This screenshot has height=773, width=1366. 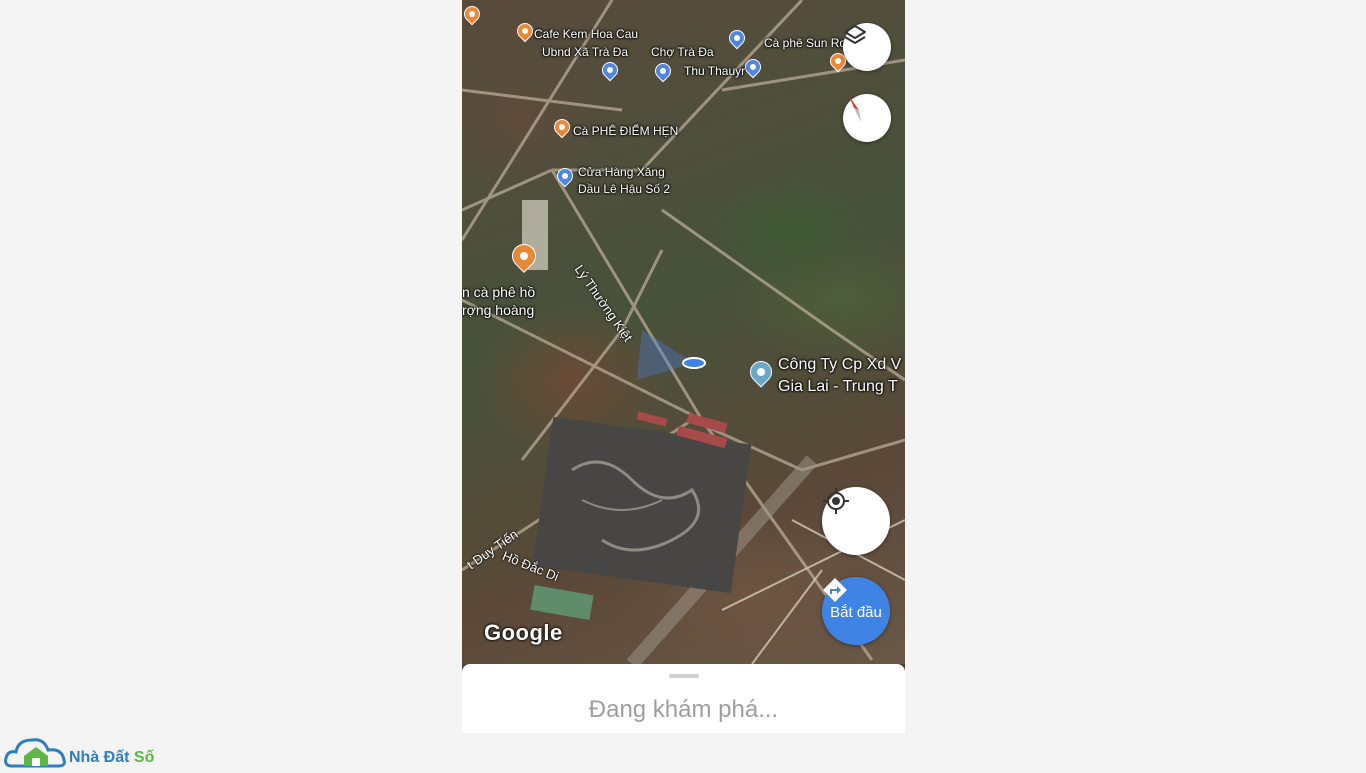 I want to click on watermark-brand-accent: Số, so click(x=144, y=757).